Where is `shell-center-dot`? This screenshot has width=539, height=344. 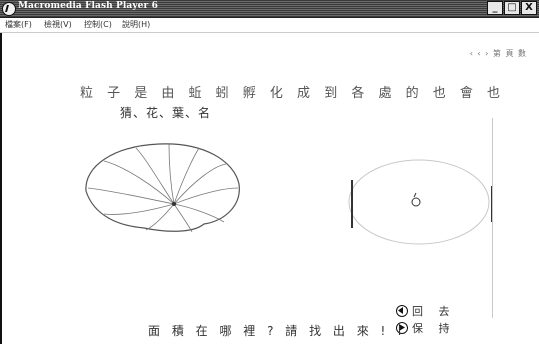 shell-center-dot is located at coordinates (174, 204).